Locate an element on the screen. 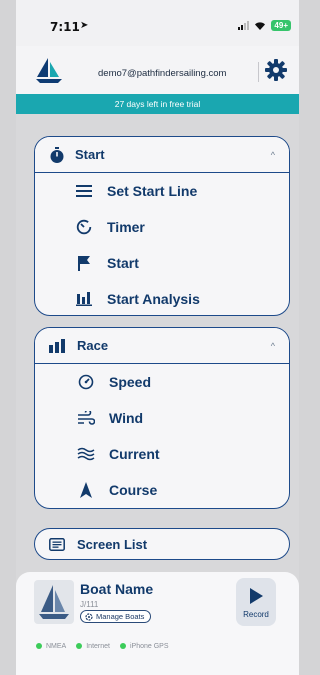 The image size is (320, 675). wifi-icon is located at coordinates (260, 26).